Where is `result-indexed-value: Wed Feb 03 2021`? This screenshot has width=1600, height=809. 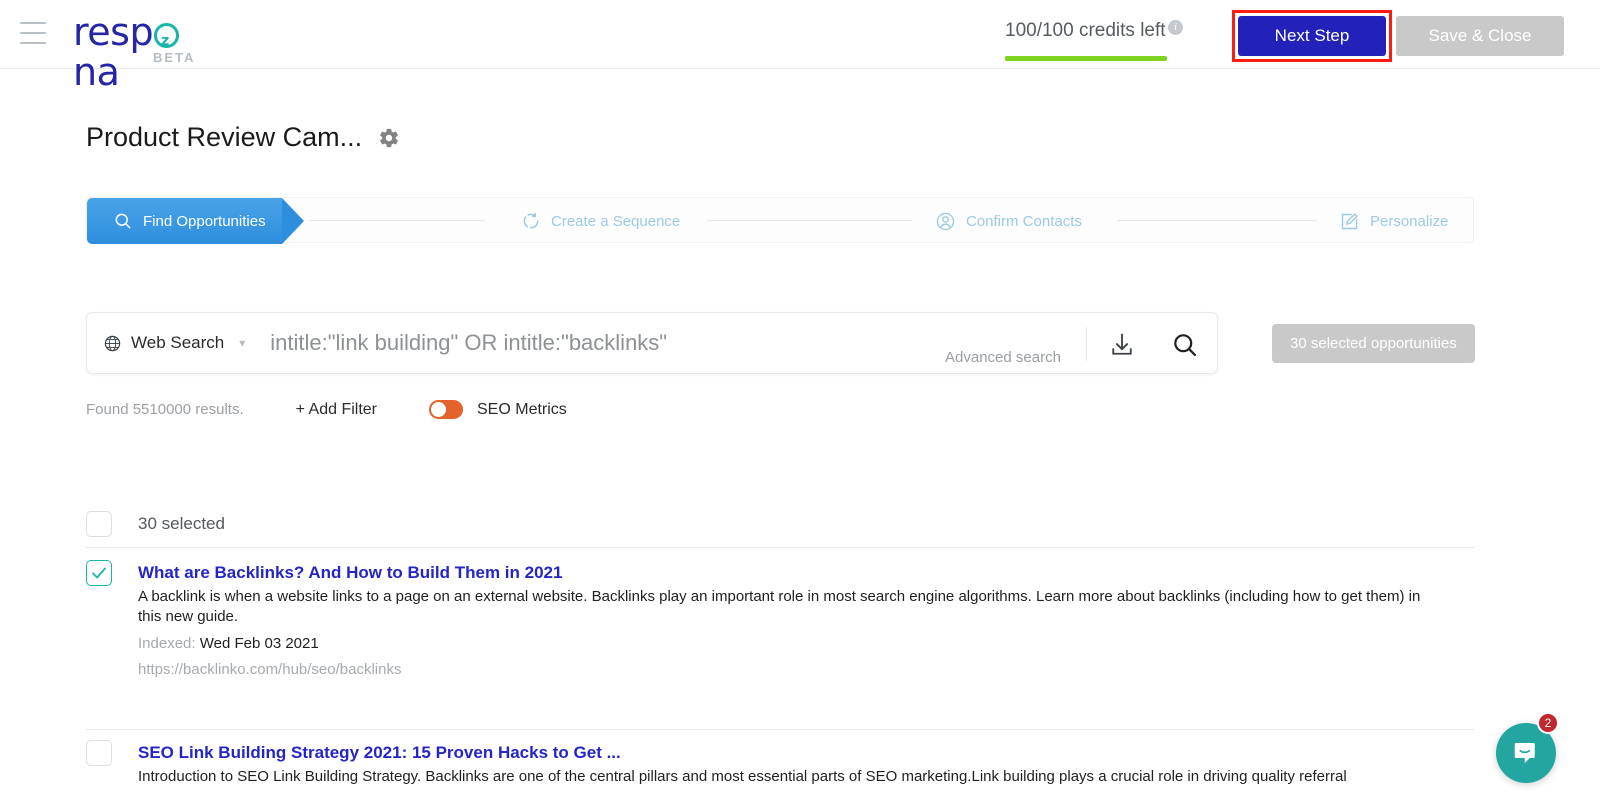
result-indexed-value: Wed Feb 03 2021 is located at coordinates (259, 643).